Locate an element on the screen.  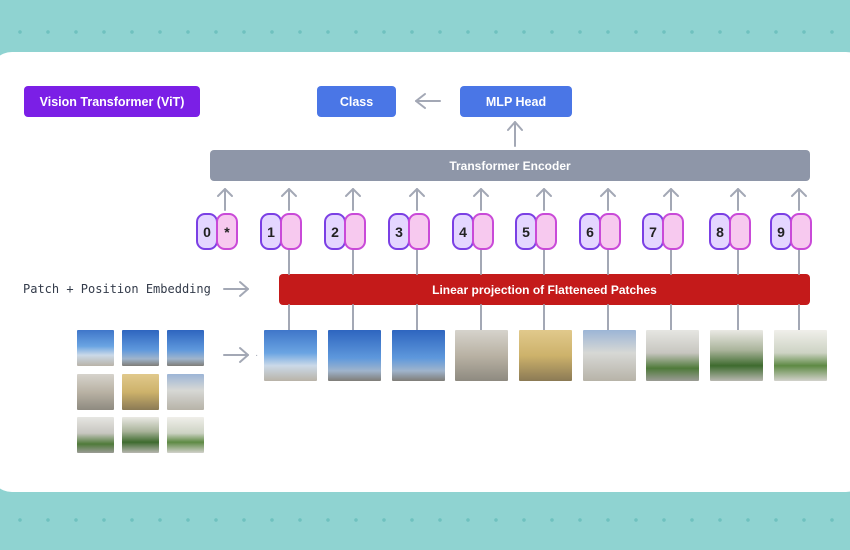
token-pair-0: 0 * is located at coordinates (217, 231).